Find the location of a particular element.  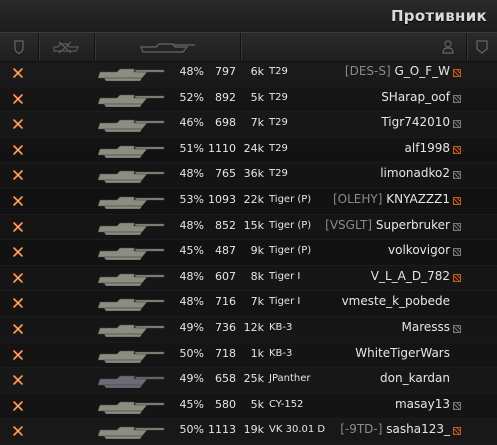

clan-tag: [DES-S] is located at coordinates (367, 71).